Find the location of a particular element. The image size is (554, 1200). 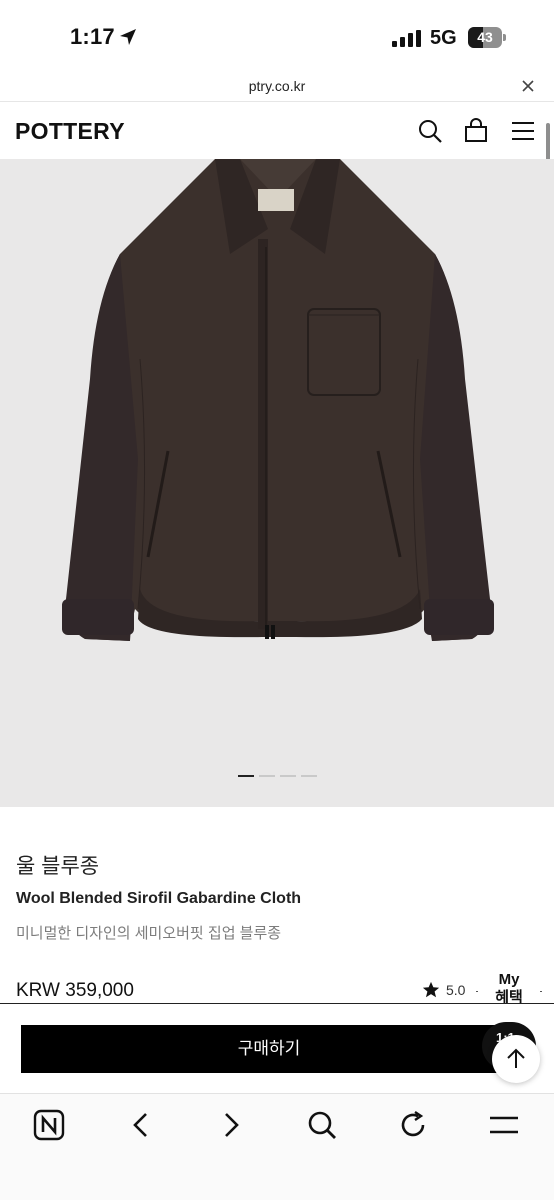

site-header: POTTERY is located at coordinates (277, 131).